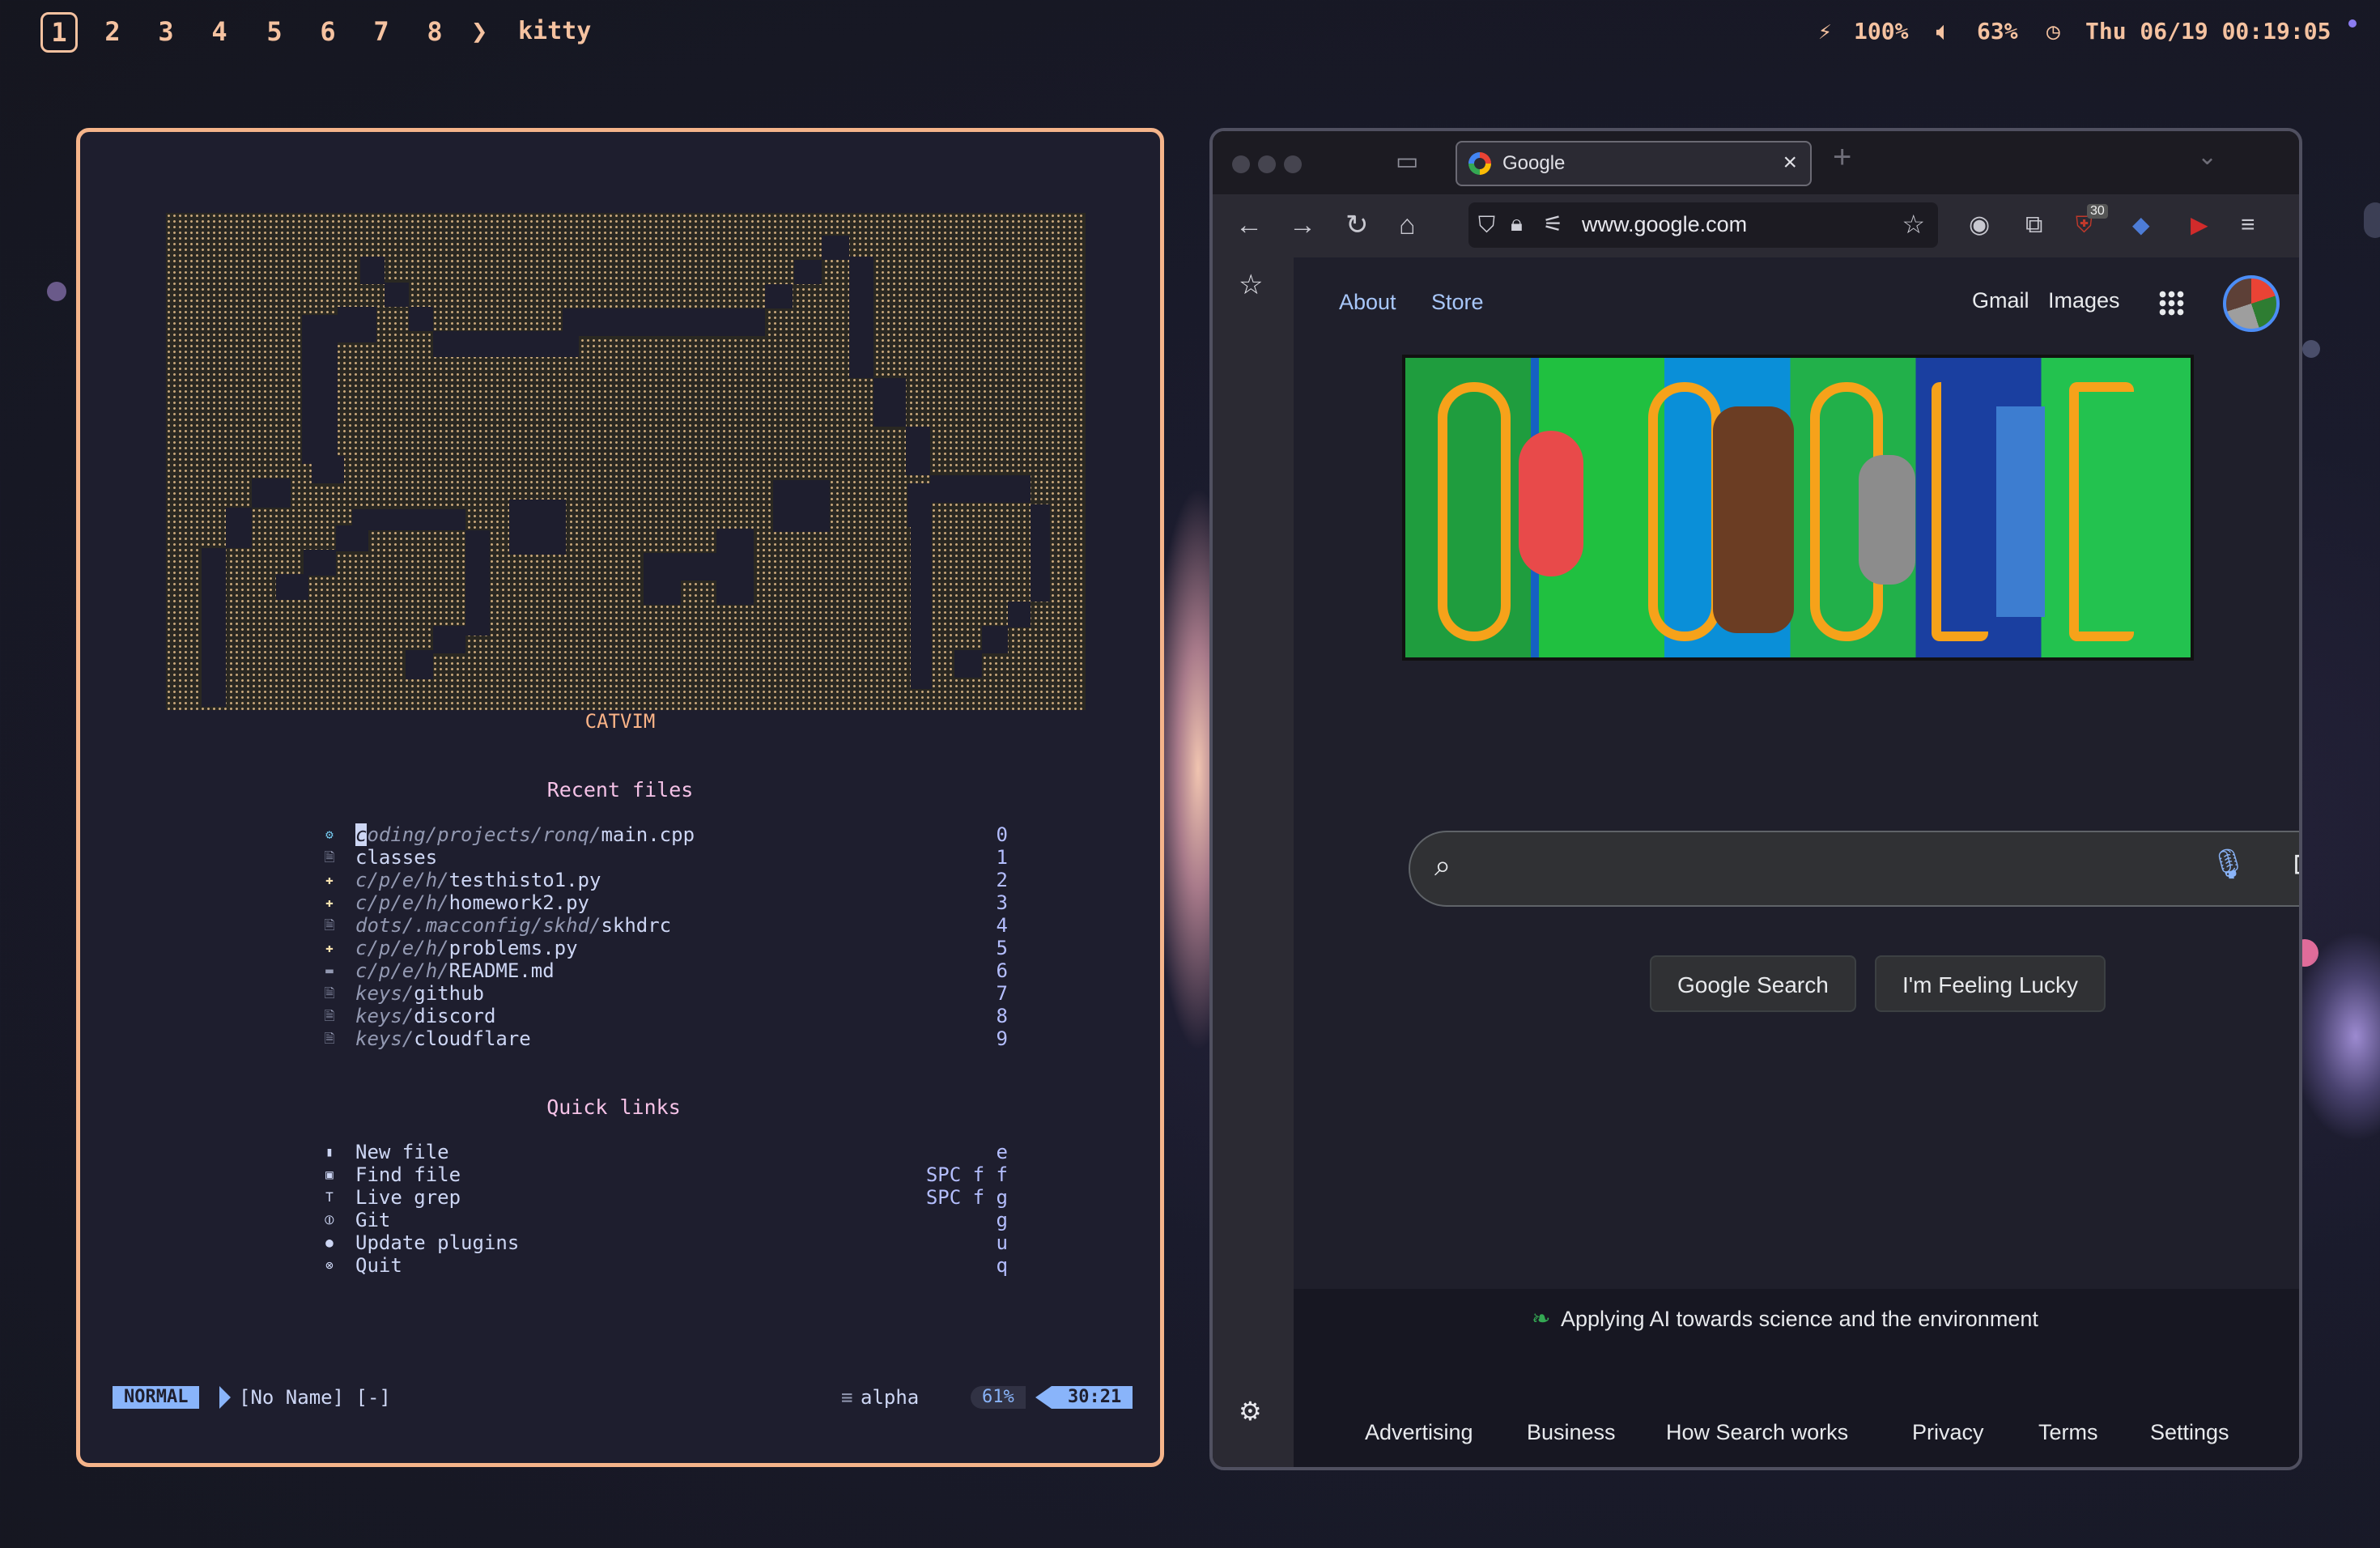 Image resolution: width=2380 pixels, height=1548 pixels. Describe the element at coordinates (664, 1038) in the screenshot. I see `recent-file-9: 🗎 keys/cloudflare 9` at that location.